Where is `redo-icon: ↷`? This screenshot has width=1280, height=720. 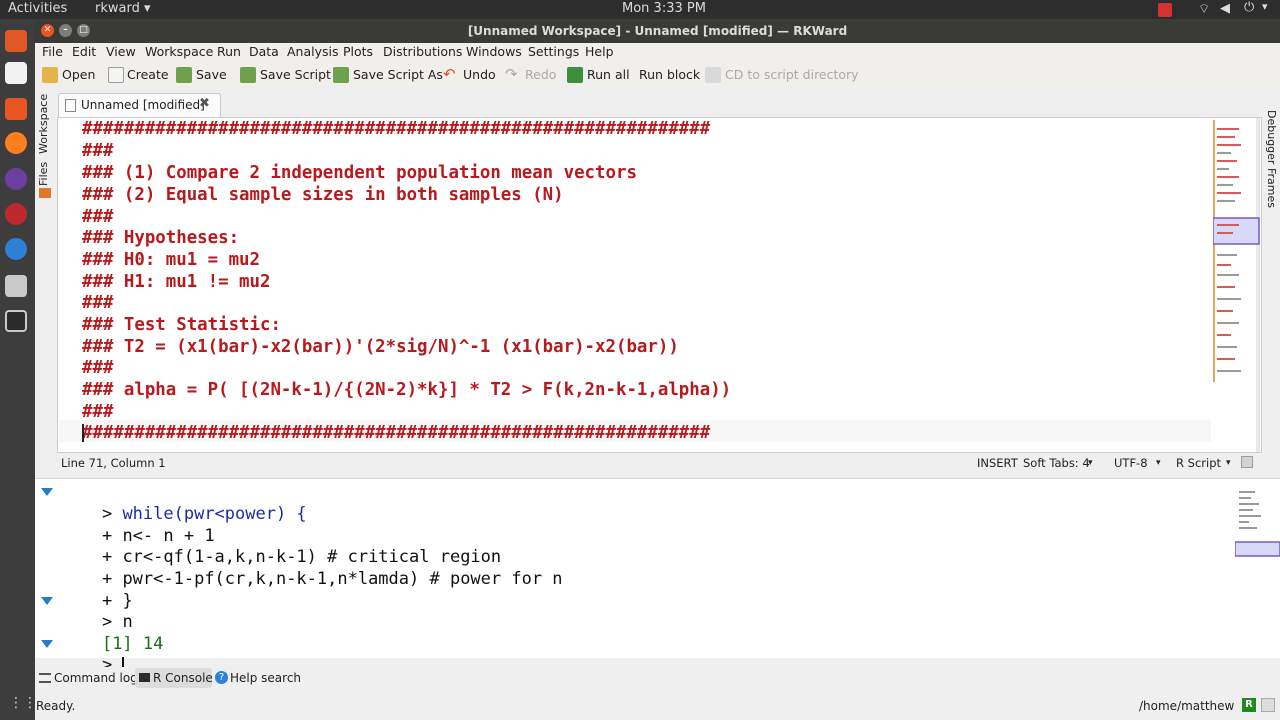 redo-icon: ↷ is located at coordinates (511, 74).